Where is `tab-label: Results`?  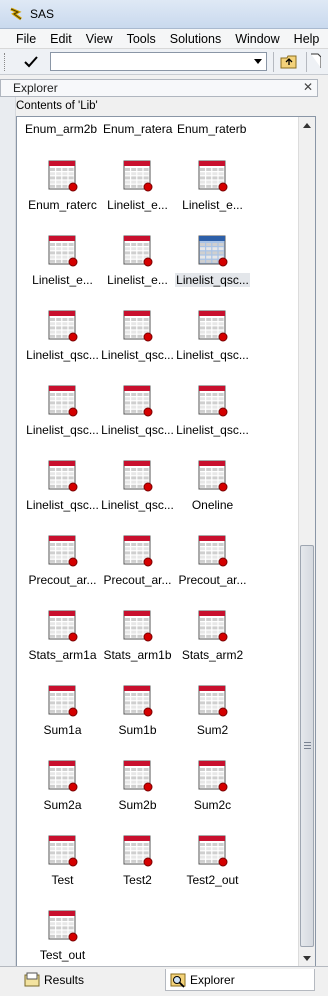 tab-label: Results is located at coordinates (64, 980).